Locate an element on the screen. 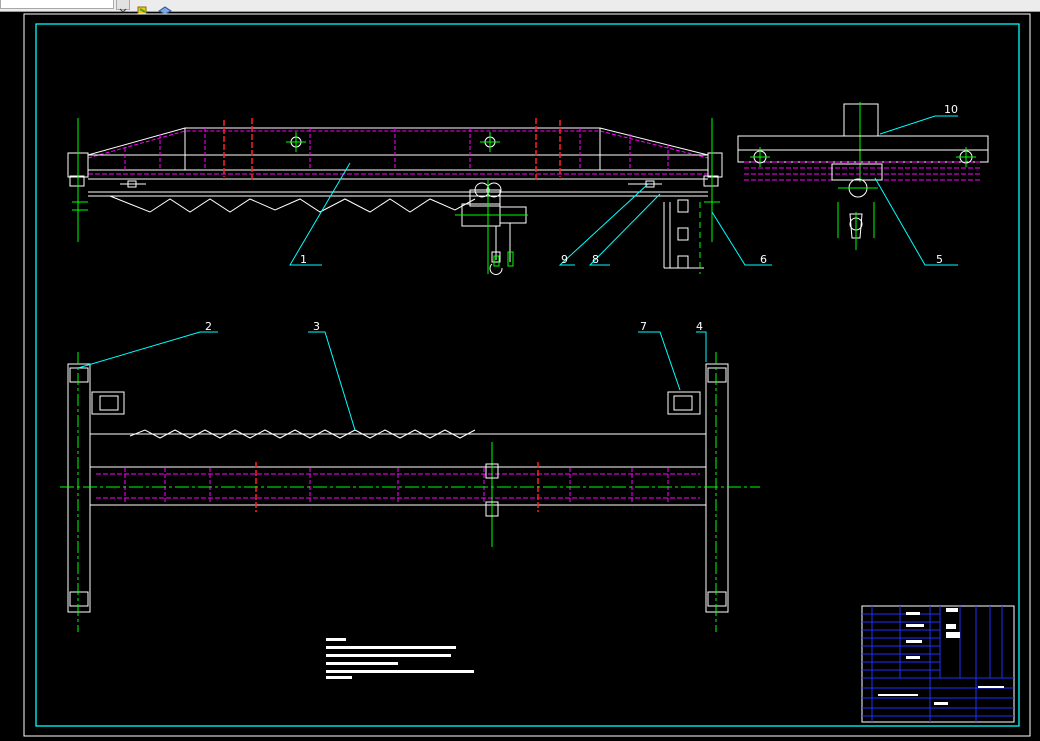 This screenshot has width=1040, height=741. callout-label-6: 6 is located at coordinates (763, 259).